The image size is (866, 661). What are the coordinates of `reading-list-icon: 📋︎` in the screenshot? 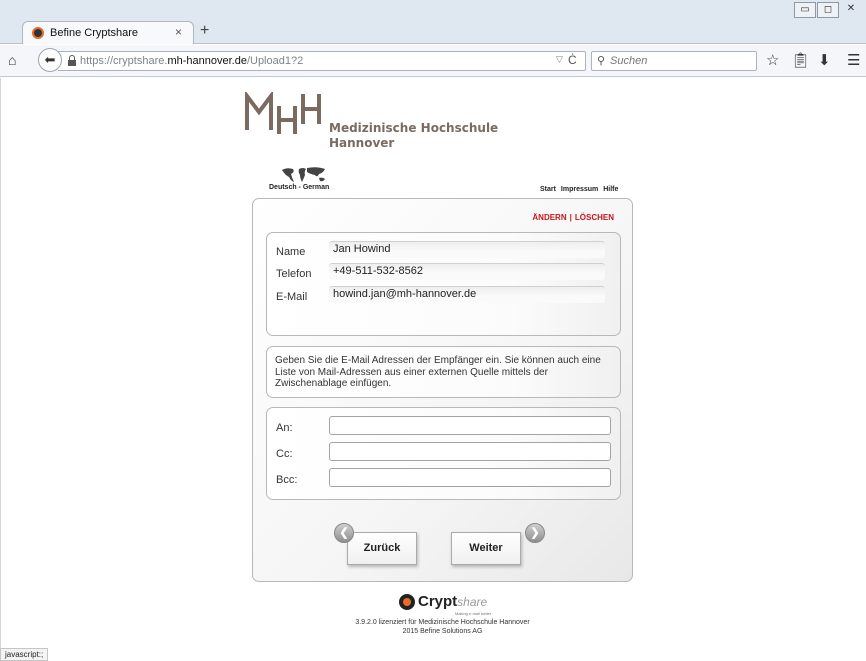 It's located at (800, 60).